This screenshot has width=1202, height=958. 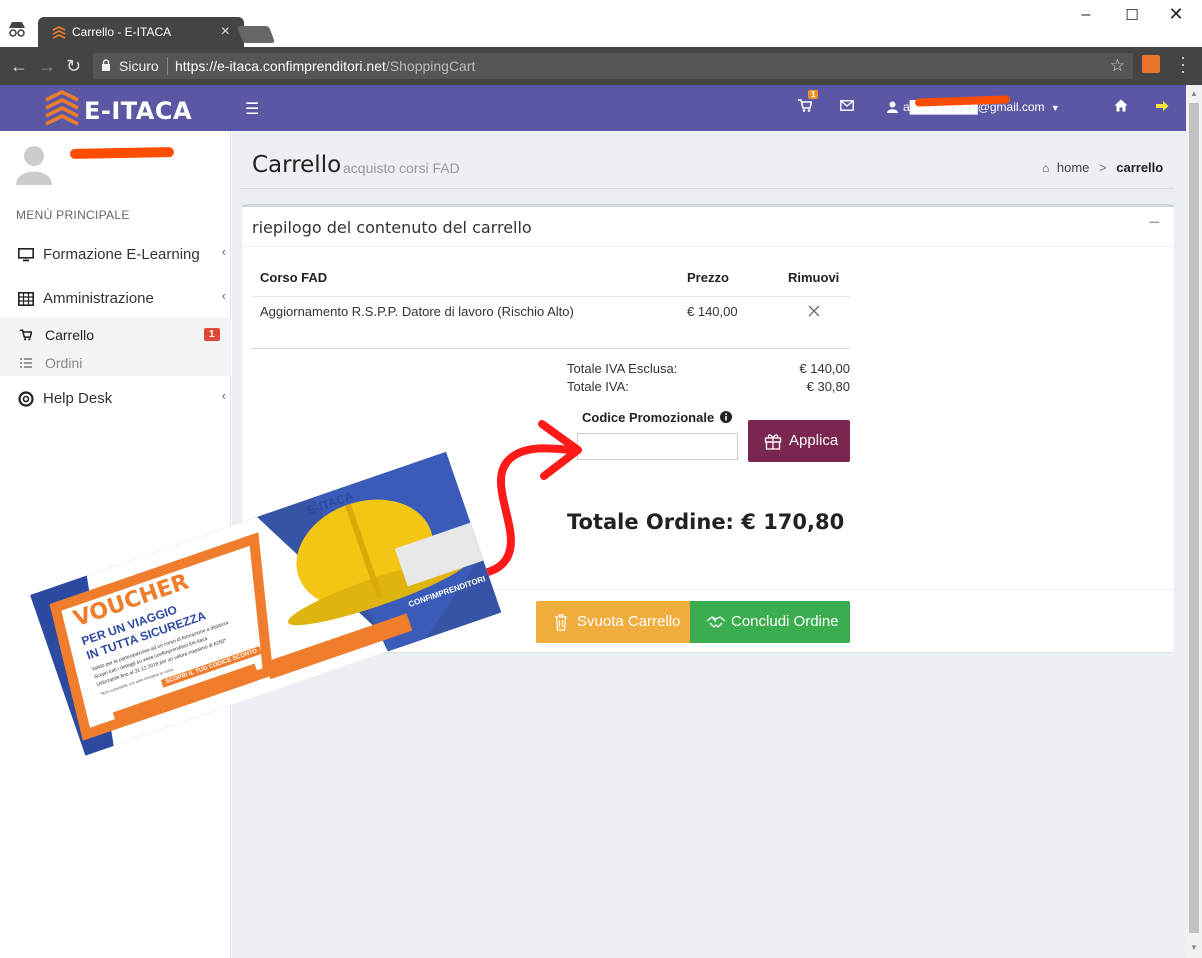 What do you see at coordinates (115, 363) in the screenshot?
I see `sidebar-subitem-ordini: Ordini` at bounding box center [115, 363].